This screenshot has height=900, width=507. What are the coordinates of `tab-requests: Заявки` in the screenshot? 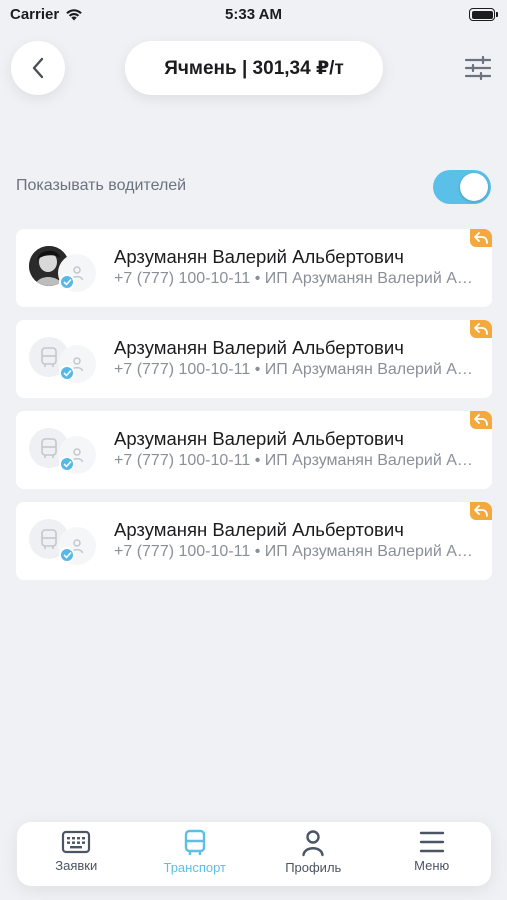 It's located at (76, 854).